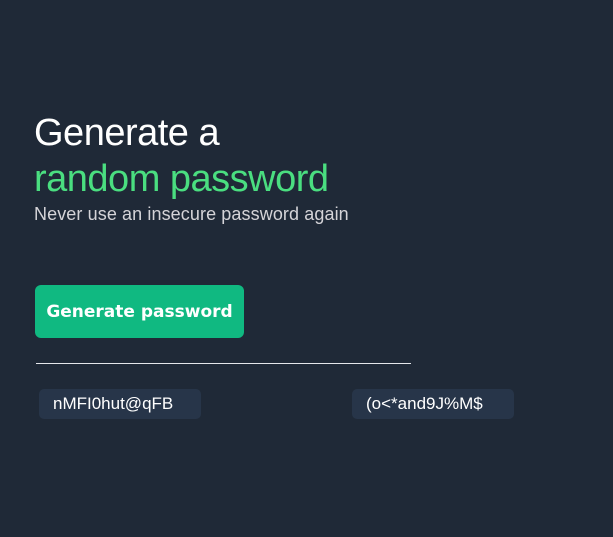  I want to click on password-output-1: nMFI0hut@qFB, so click(120, 404).